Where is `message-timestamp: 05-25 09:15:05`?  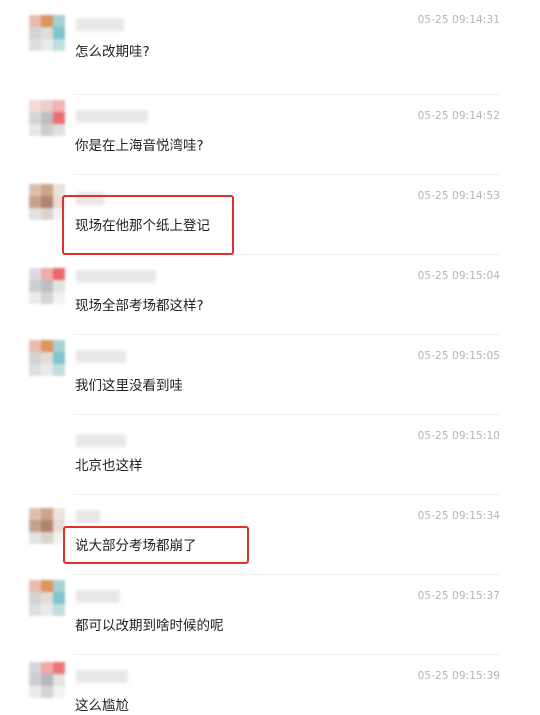
message-timestamp: 05-25 09:15:05 is located at coordinates (458, 356).